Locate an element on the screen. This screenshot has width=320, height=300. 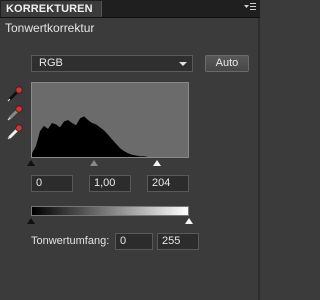
histogram-graph is located at coordinates (110, 136).